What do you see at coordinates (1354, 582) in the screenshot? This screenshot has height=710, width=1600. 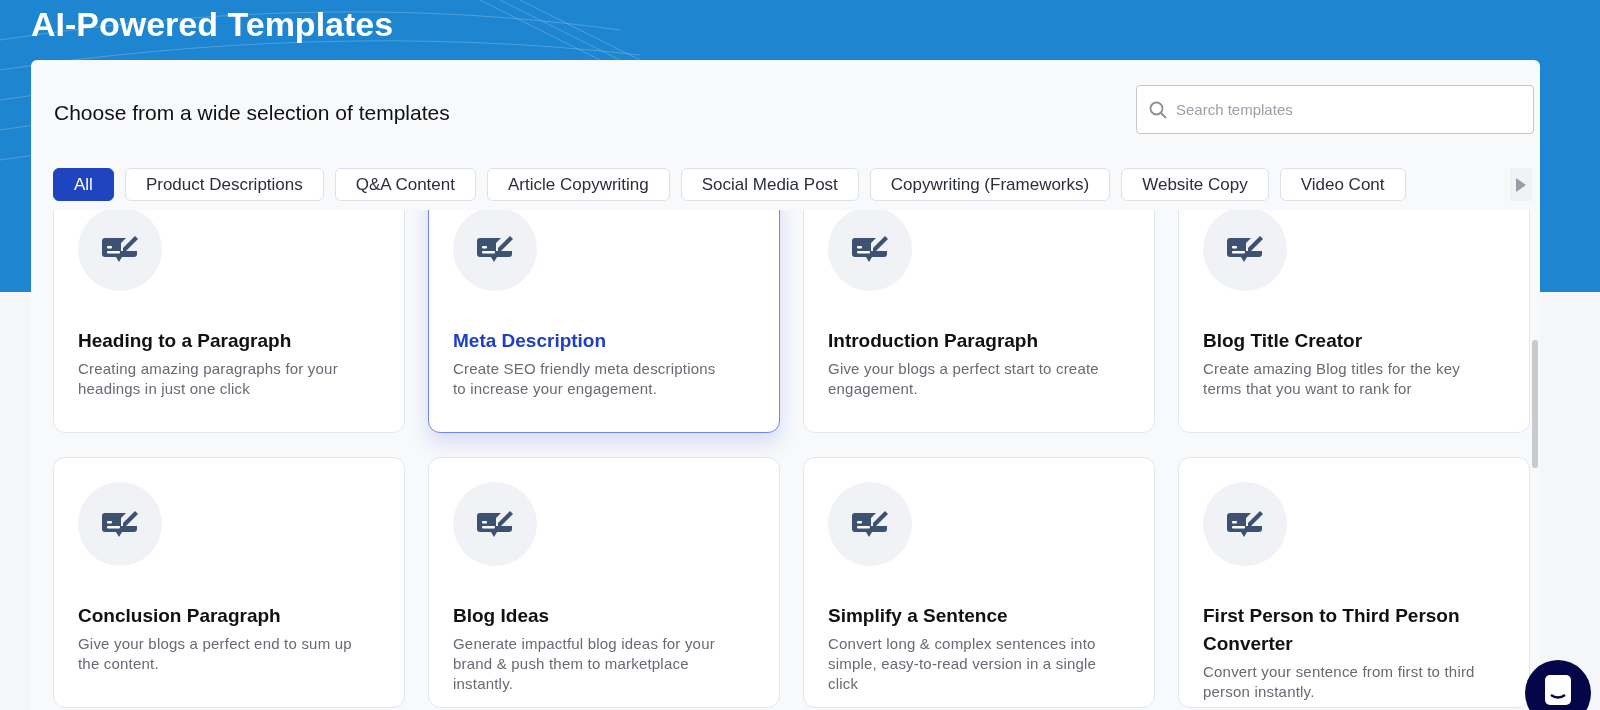 I see `template-card: First Person to Third Person Converter Convert your sentence from first to third person instantly.` at bounding box center [1354, 582].